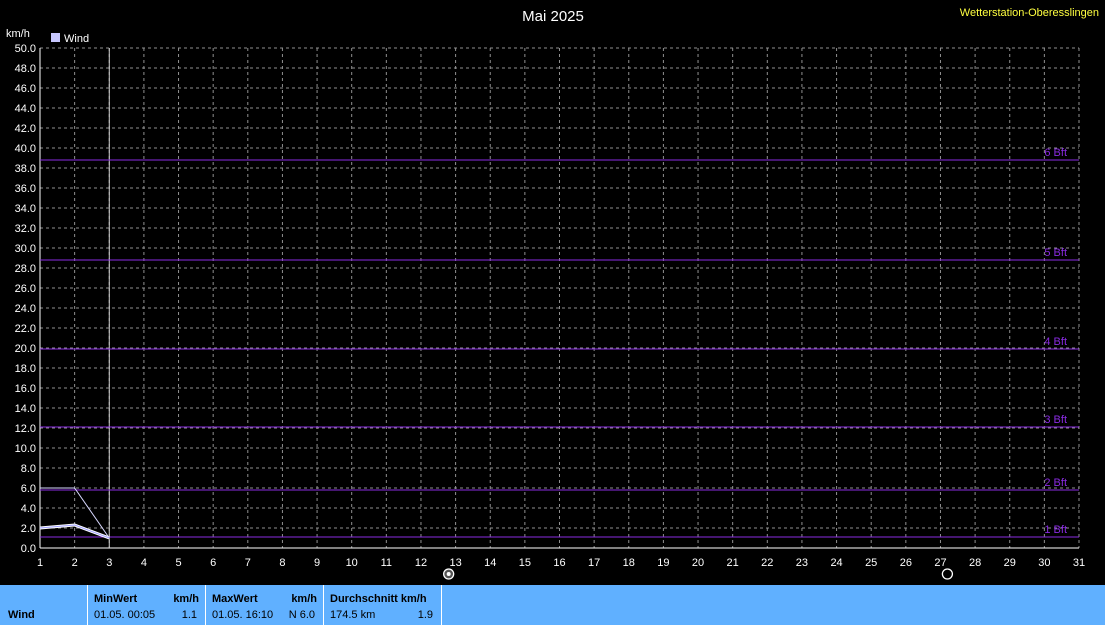  I want to click on y-tick-label: 8.0, so click(28, 469).